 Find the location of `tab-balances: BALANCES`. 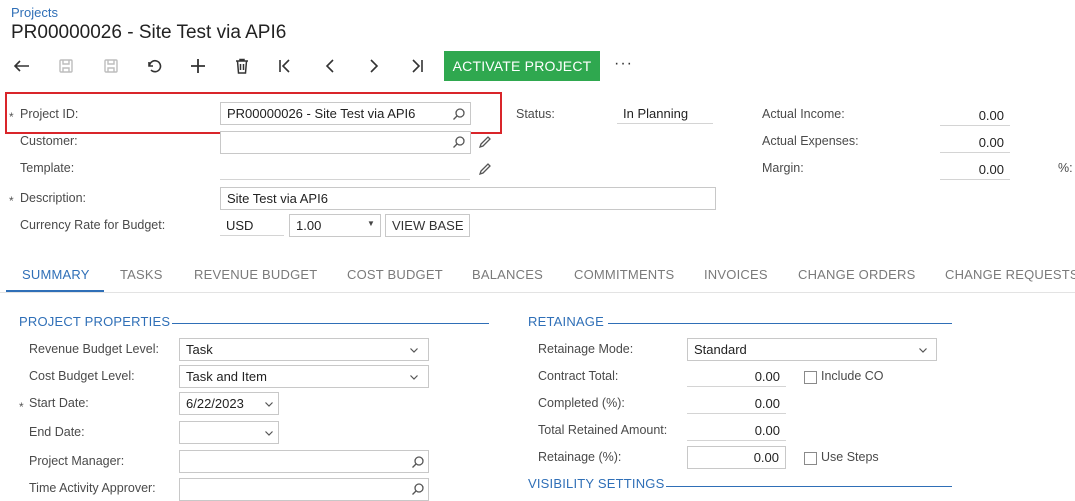

tab-balances: BALANCES is located at coordinates (507, 274).